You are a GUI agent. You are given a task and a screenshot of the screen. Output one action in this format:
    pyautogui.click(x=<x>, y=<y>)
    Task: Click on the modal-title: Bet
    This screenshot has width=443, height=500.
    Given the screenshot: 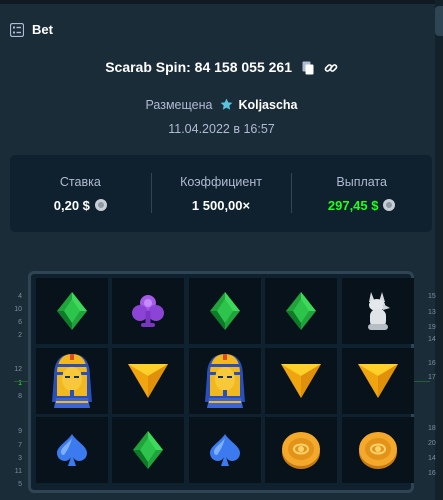 What is the action you would take?
    pyautogui.click(x=42, y=29)
    